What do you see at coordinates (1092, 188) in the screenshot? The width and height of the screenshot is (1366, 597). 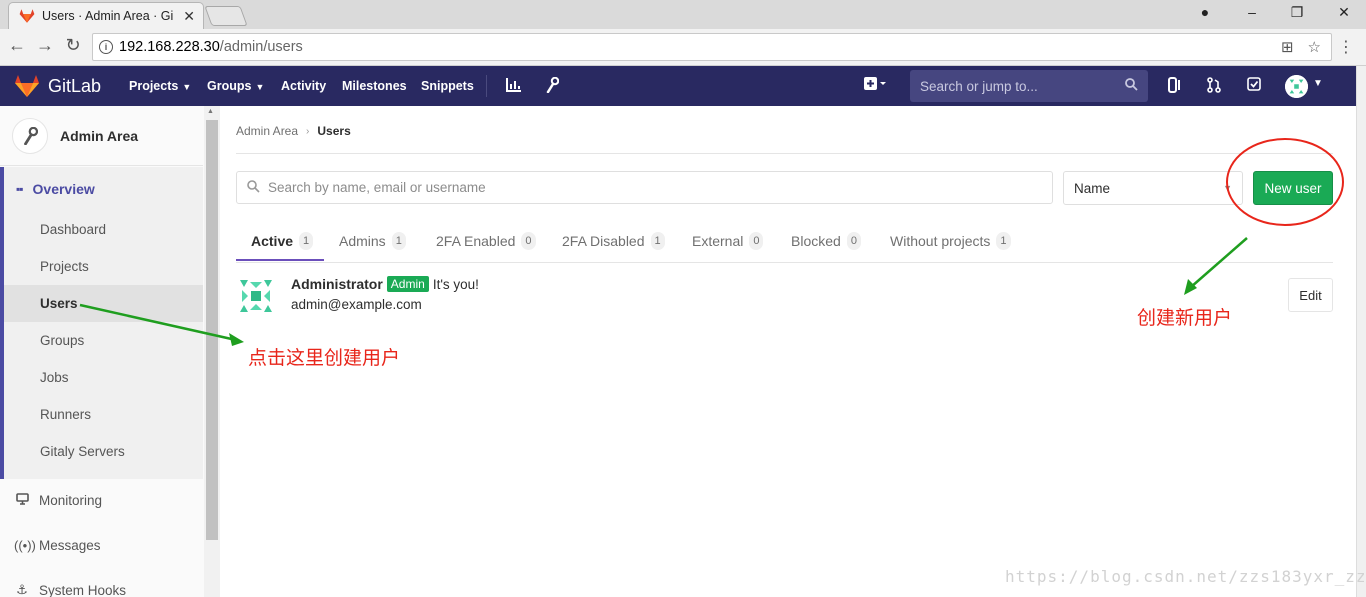 I see `sort-value: Name` at bounding box center [1092, 188].